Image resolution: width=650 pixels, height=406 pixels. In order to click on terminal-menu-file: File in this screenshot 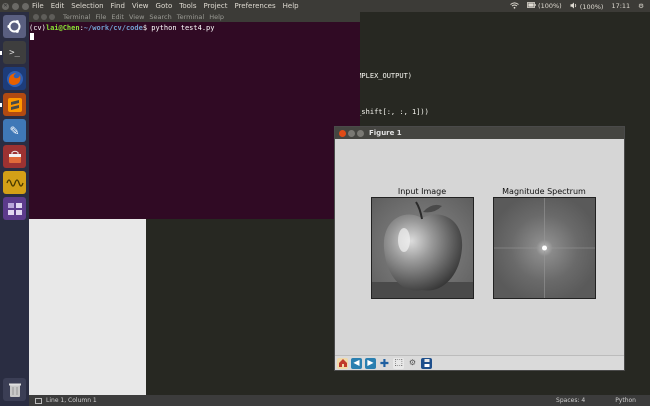, I will do `click(100, 17)`.